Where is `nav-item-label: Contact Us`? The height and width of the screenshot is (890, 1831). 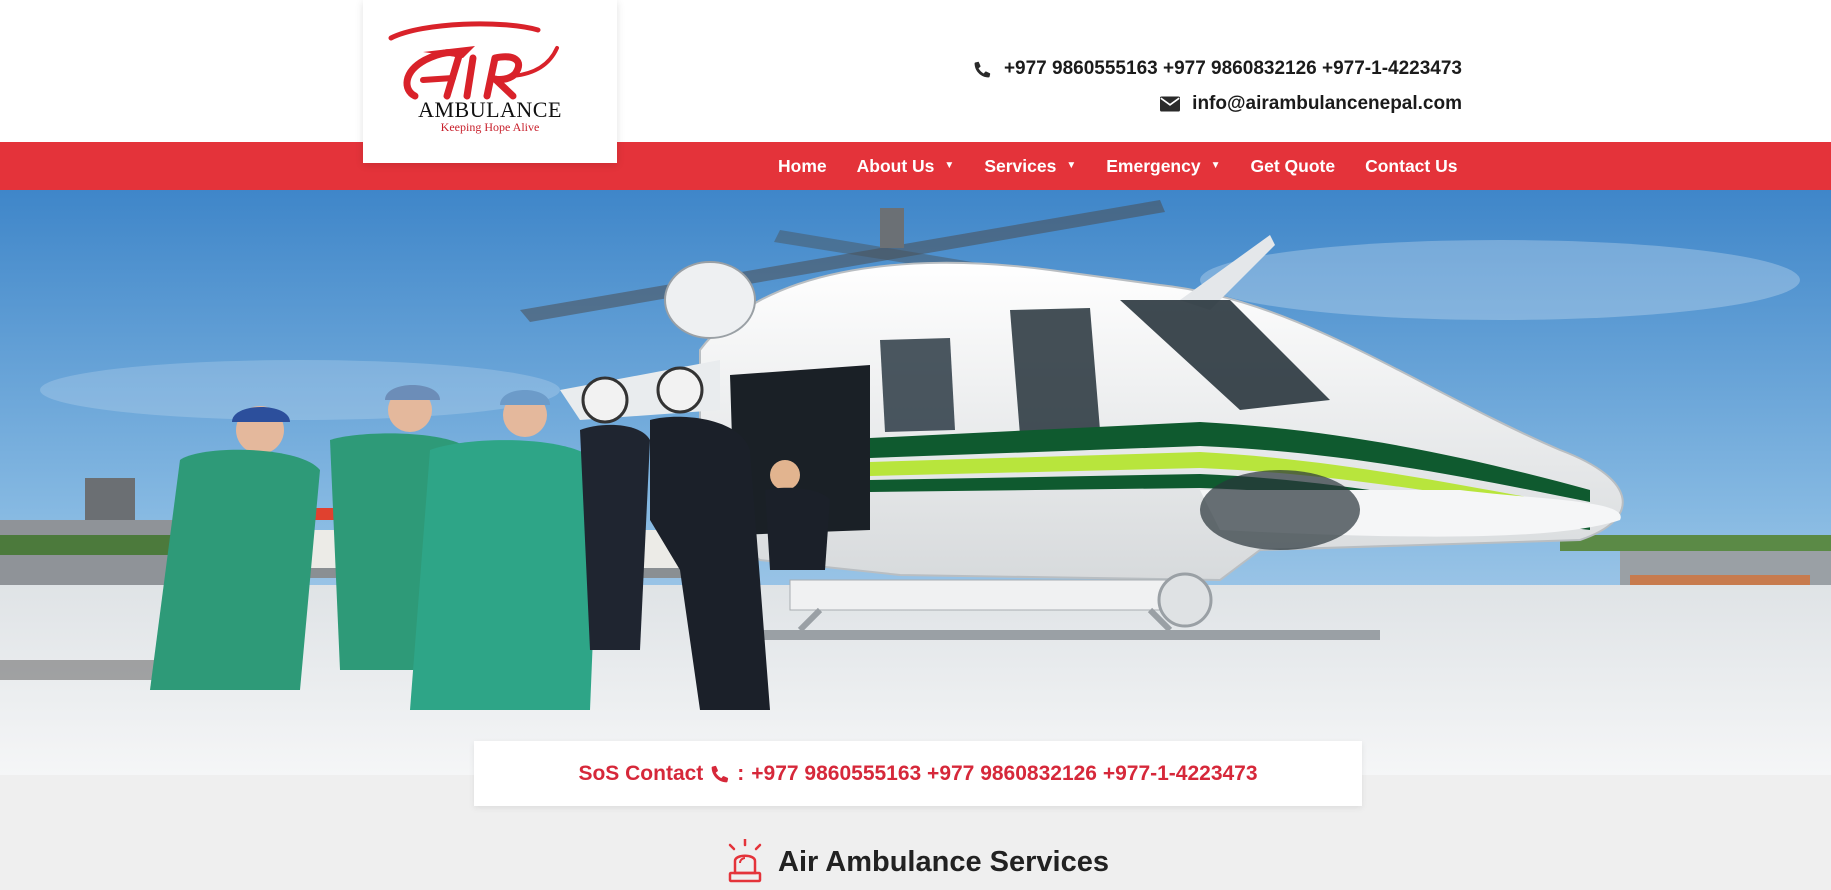 nav-item-label: Contact Us is located at coordinates (1411, 165).